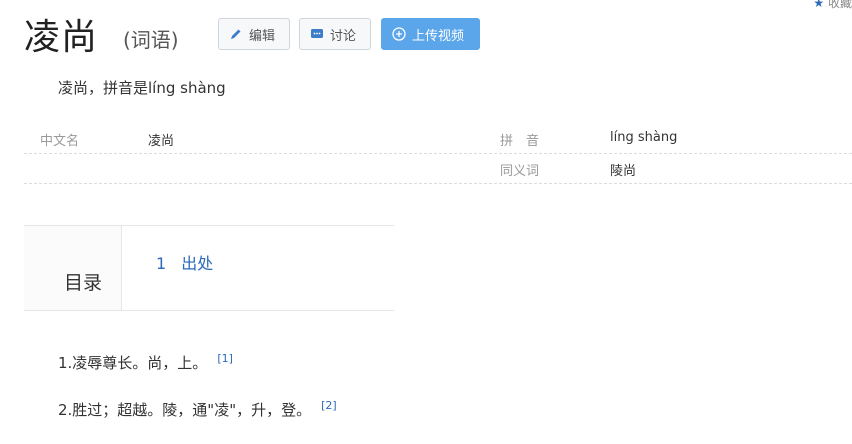  I want to click on discuss-label: 讨论, so click(343, 36).